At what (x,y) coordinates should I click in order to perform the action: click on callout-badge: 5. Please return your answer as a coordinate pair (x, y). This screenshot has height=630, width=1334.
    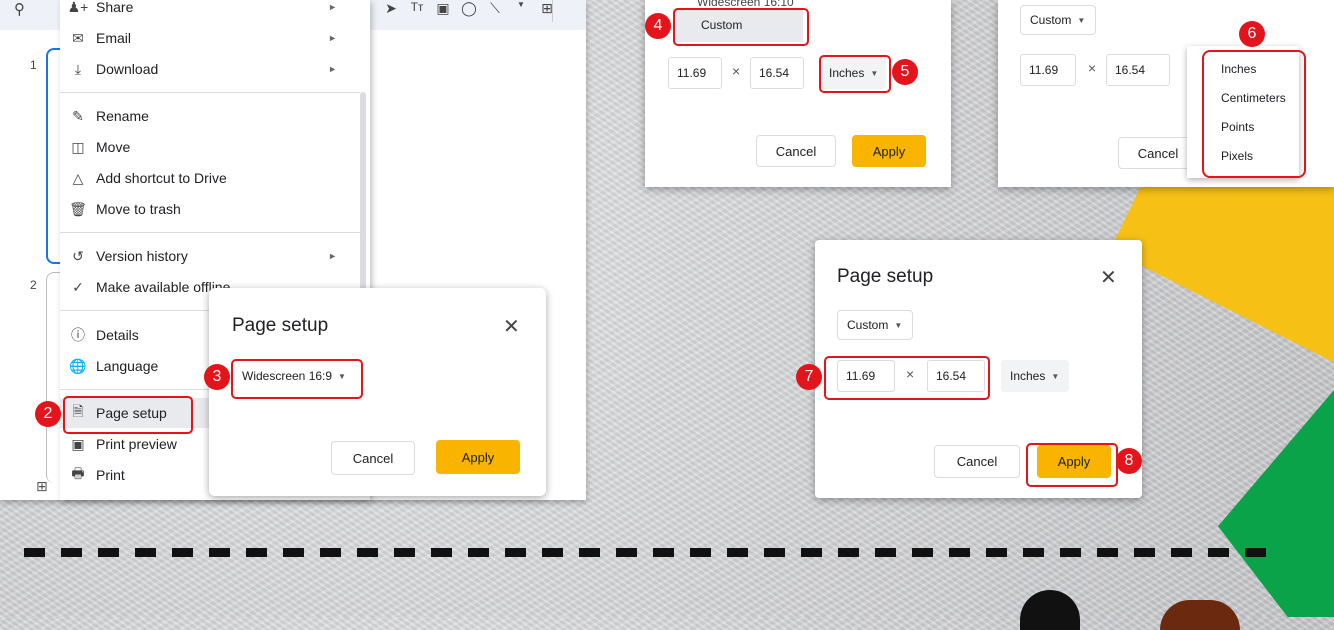
    Looking at the image, I should click on (905, 72).